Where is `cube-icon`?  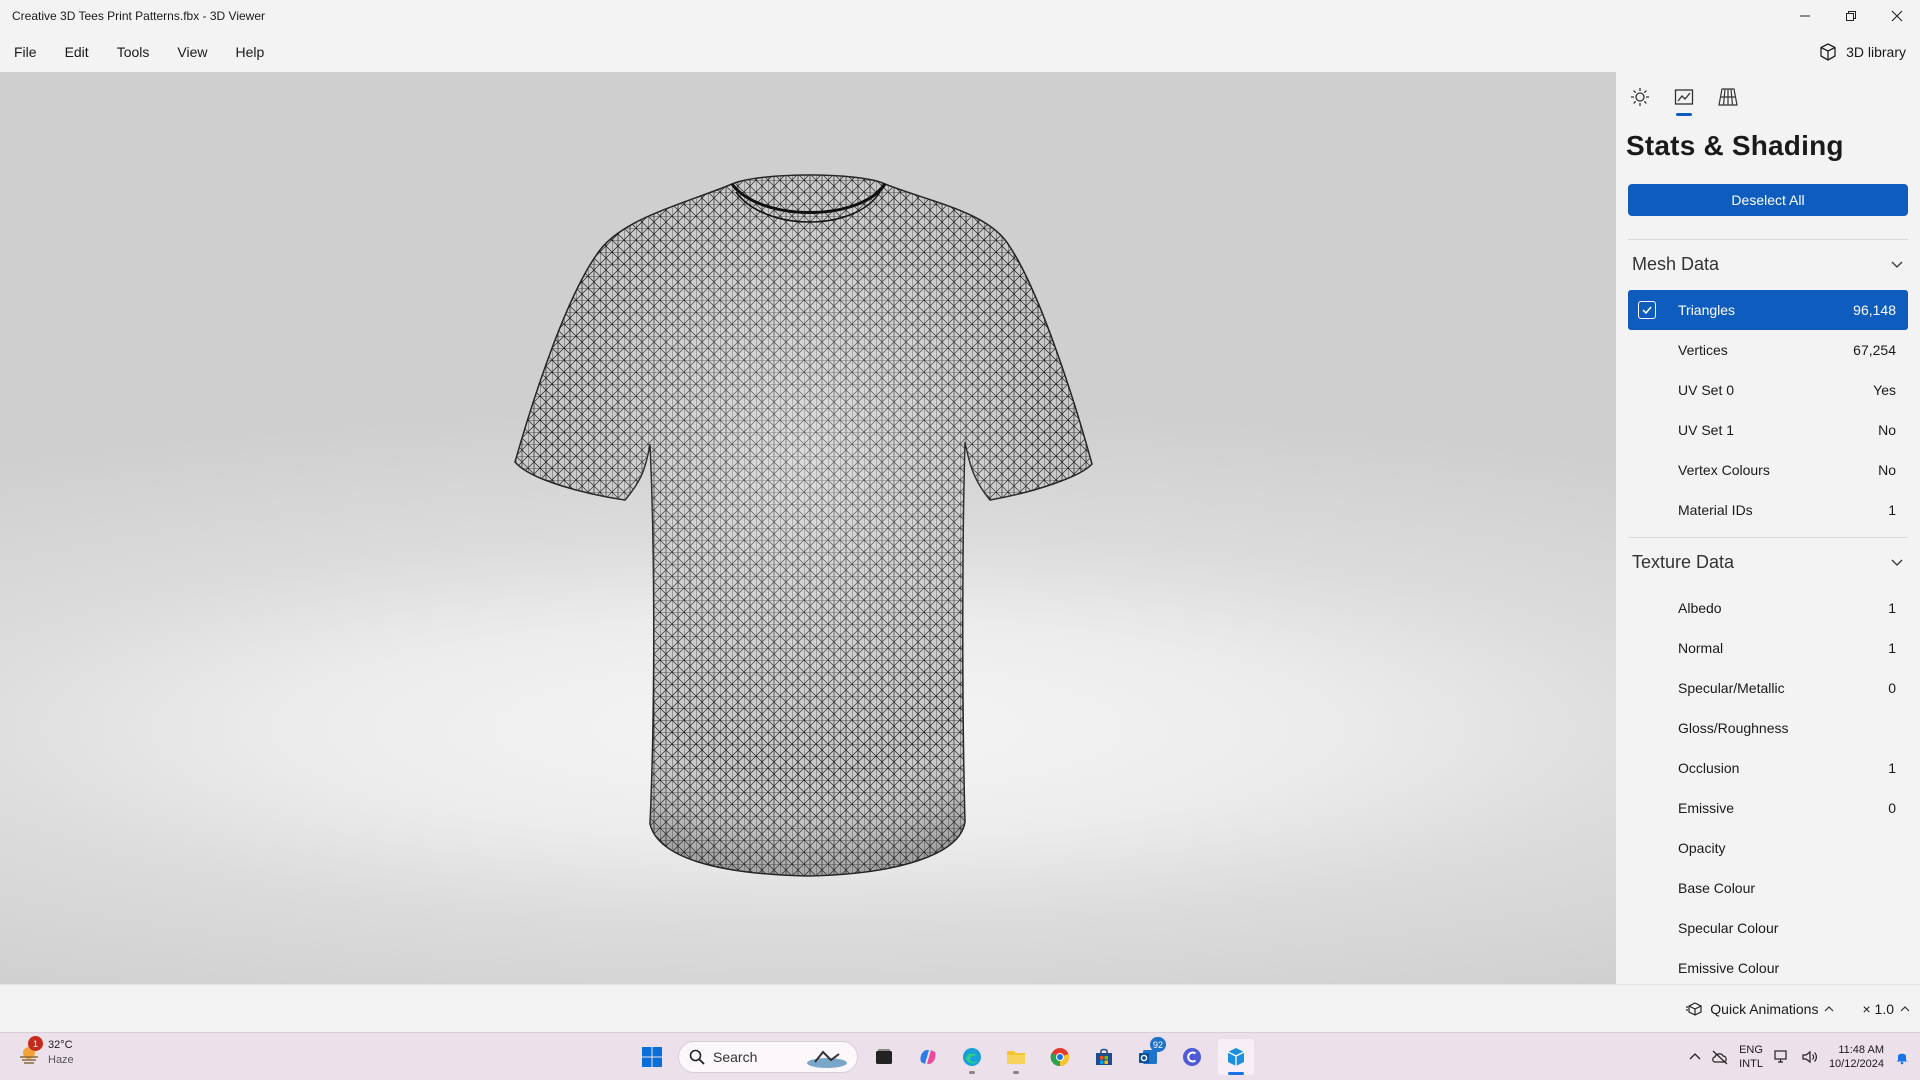
cube-icon is located at coordinates (1828, 52).